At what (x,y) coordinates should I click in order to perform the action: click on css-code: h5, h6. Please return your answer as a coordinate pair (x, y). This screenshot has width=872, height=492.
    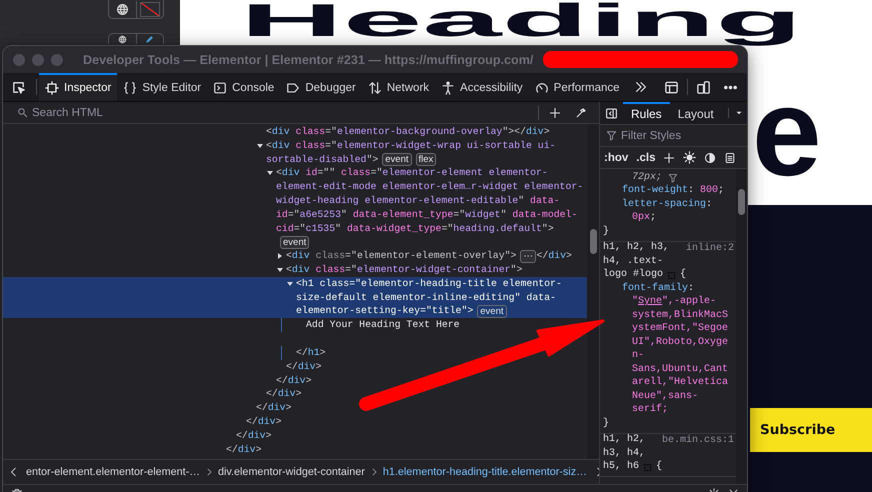
    Looking at the image, I should click on (621, 467).